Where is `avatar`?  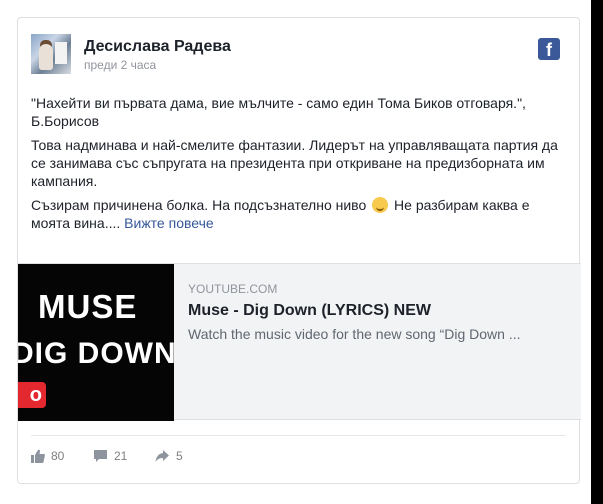
avatar is located at coordinates (51, 54).